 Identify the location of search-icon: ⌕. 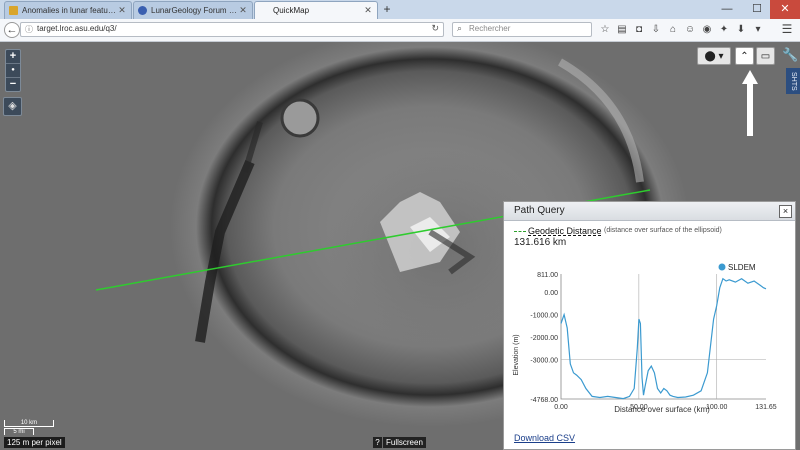
(460, 28).